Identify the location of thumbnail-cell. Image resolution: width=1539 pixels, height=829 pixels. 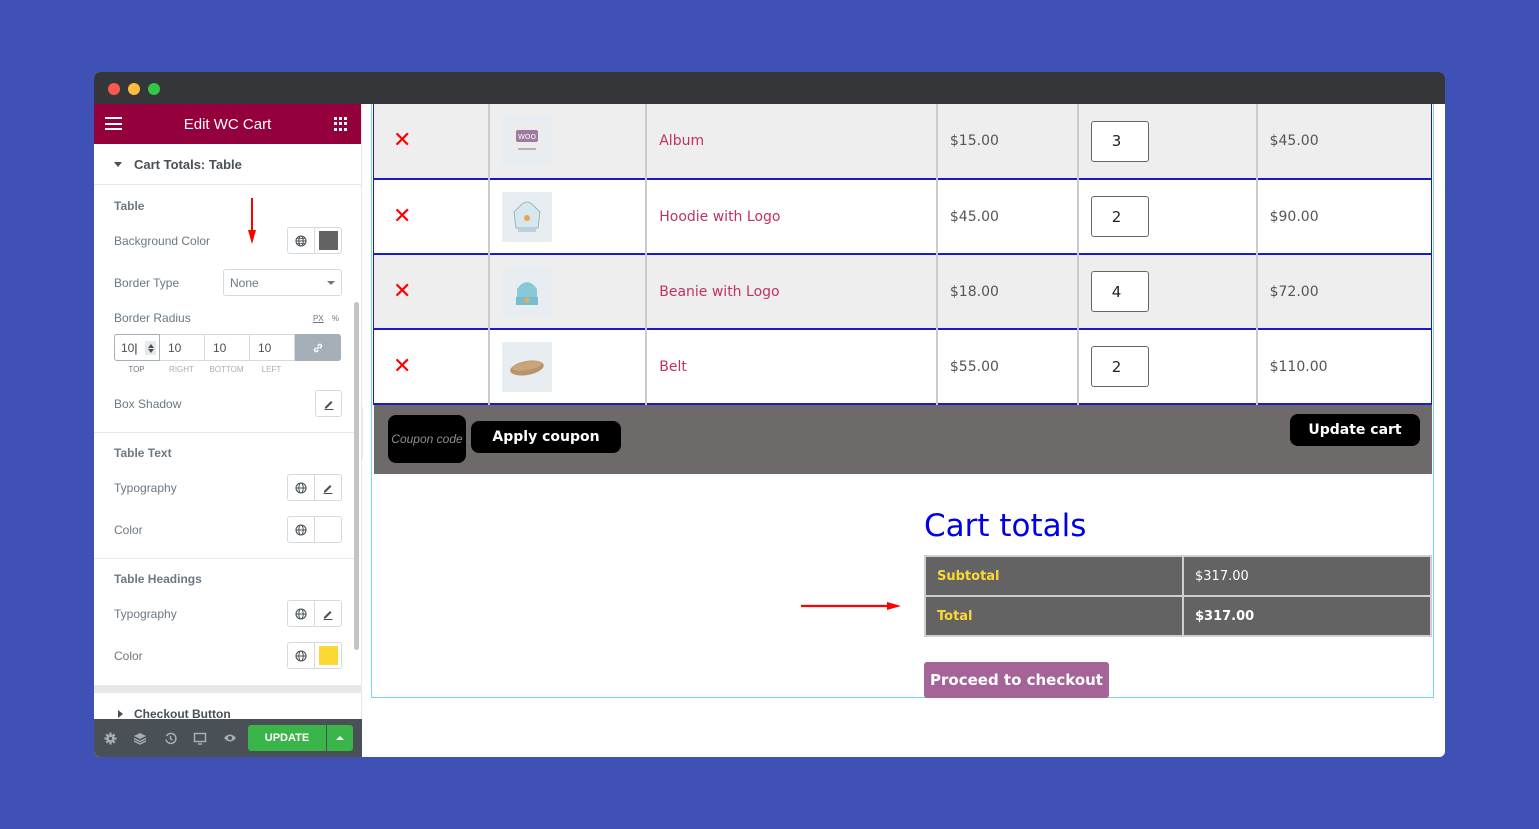
(567, 291).